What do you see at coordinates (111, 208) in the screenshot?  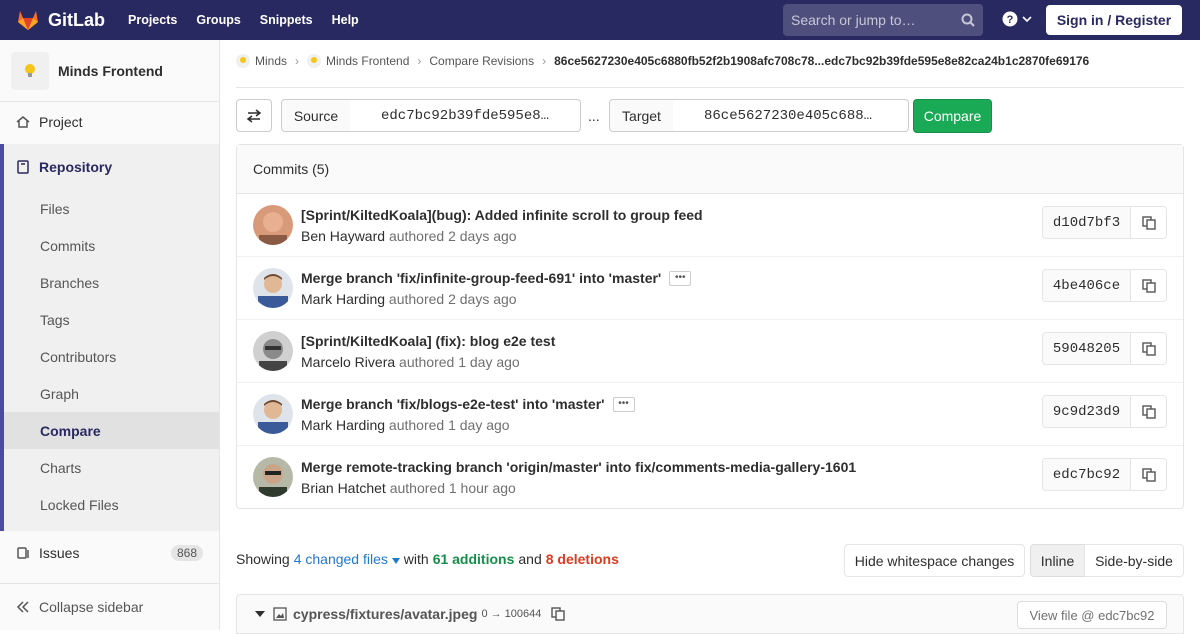 I see `sidebar-item-files: Files` at bounding box center [111, 208].